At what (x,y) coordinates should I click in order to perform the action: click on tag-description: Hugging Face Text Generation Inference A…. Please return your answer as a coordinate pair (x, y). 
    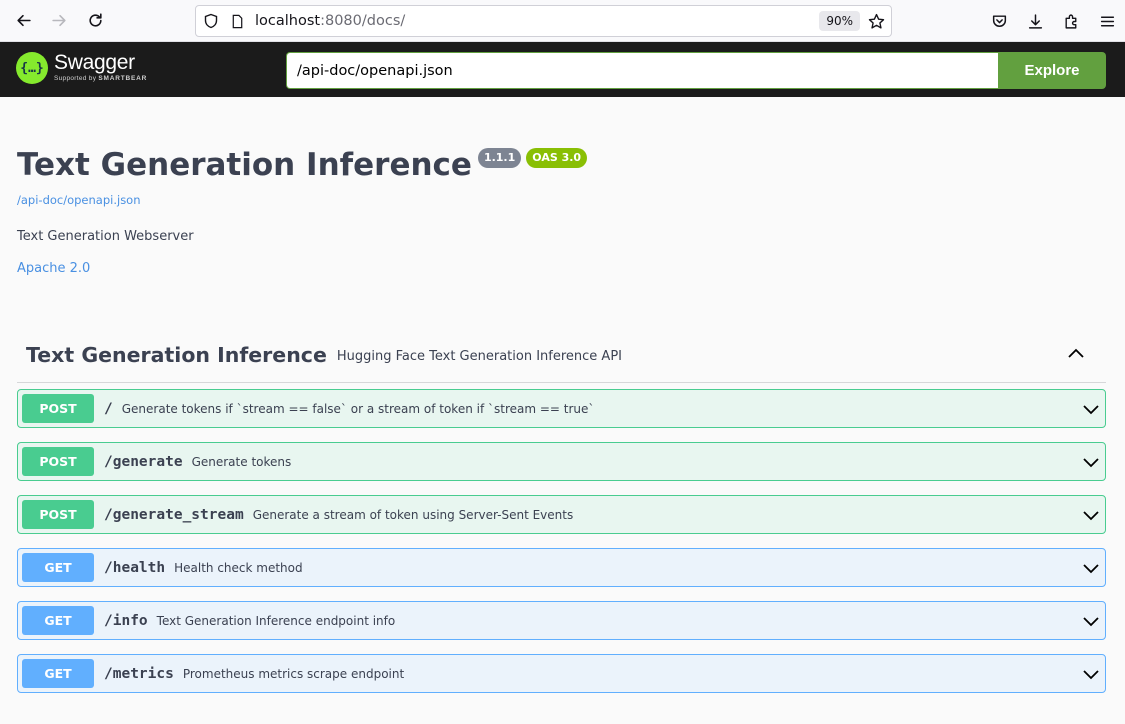
    Looking at the image, I should click on (479, 356).